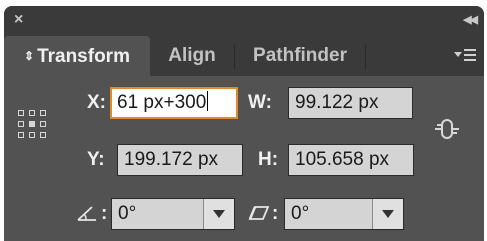 The image size is (487, 241). I want to click on x-position-value: 61 px+300, so click(162, 102).